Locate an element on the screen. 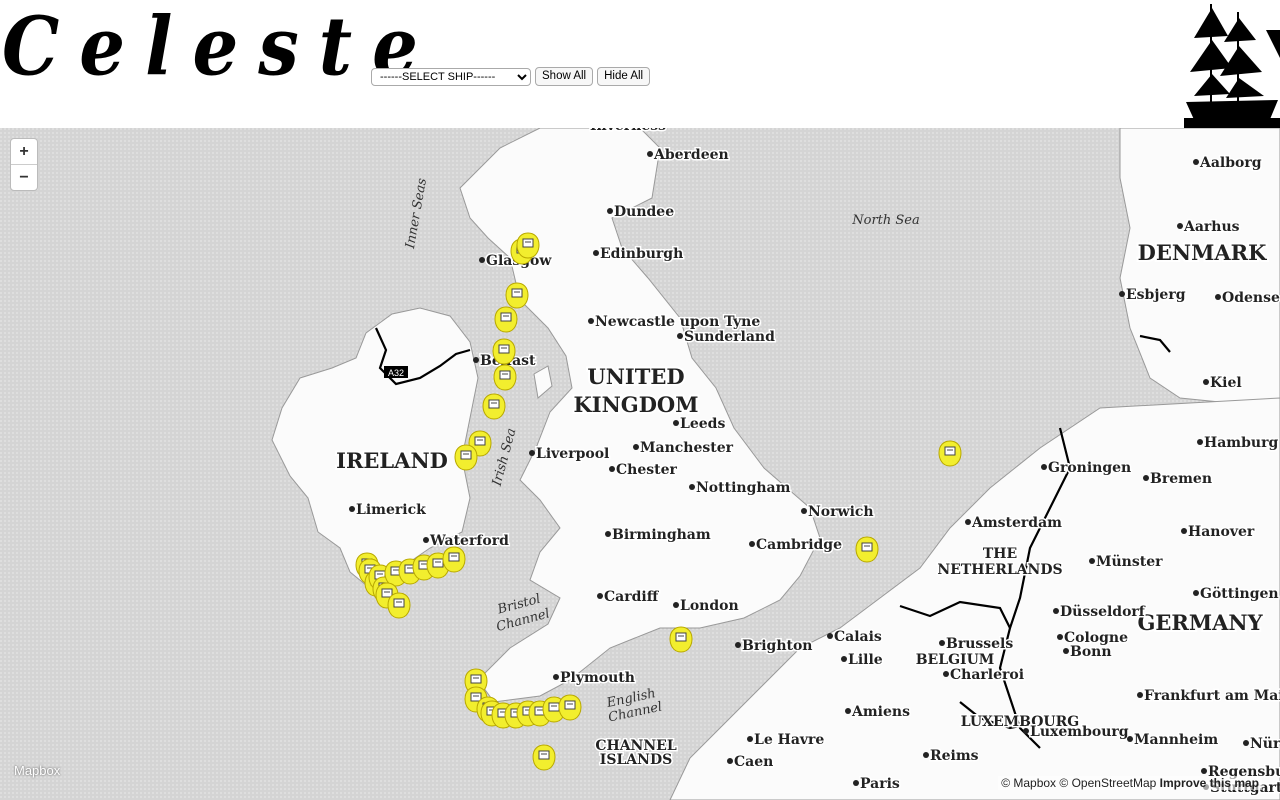 The width and height of the screenshot is (1280, 800). city-label: Manchester is located at coordinates (687, 448).